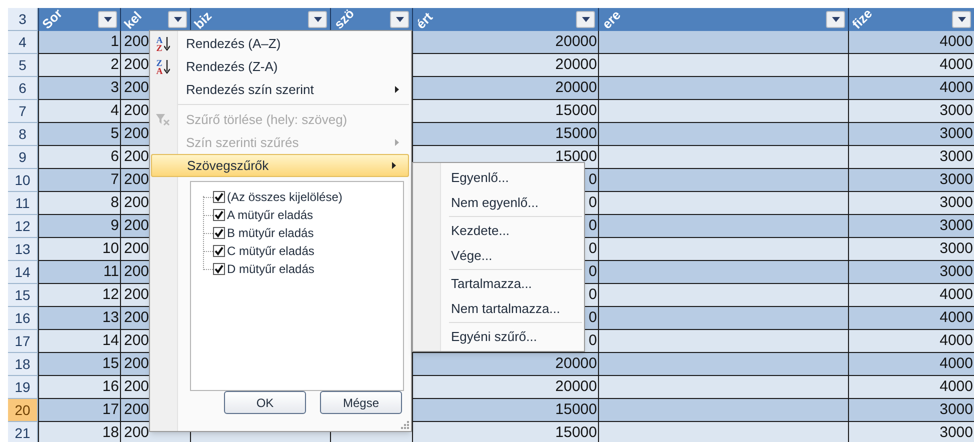  I want to click on row-header: 9, so click(23, 157).